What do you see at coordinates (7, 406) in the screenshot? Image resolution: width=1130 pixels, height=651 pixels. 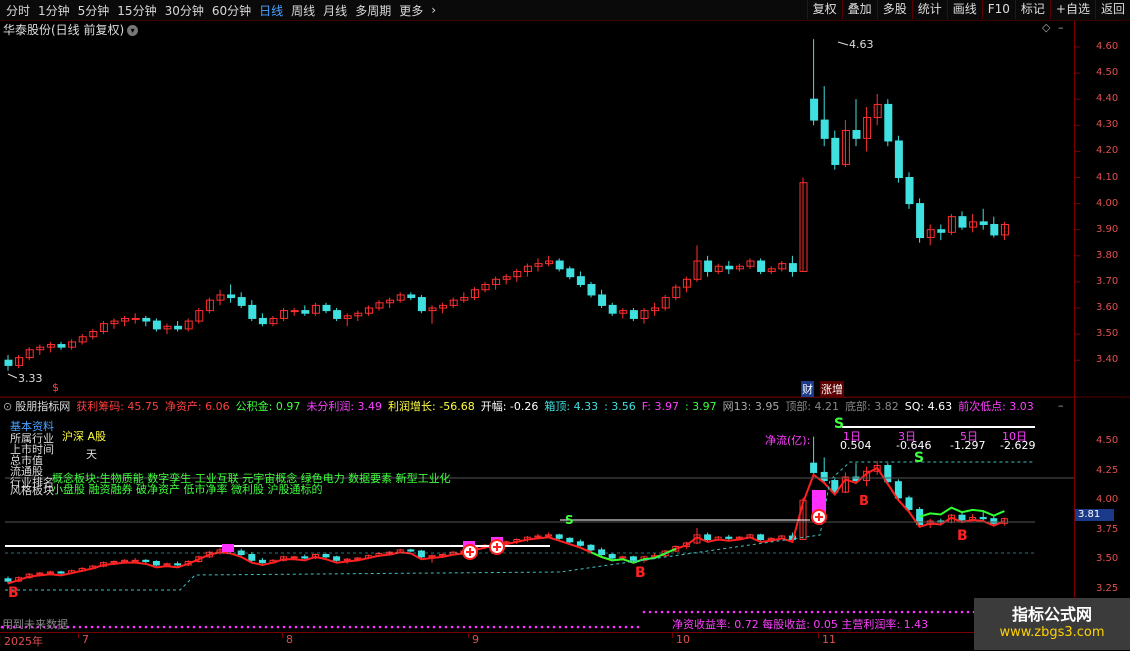 I see `indicator-dropdown-icon: ⊙` at bounding box center [7, 406].